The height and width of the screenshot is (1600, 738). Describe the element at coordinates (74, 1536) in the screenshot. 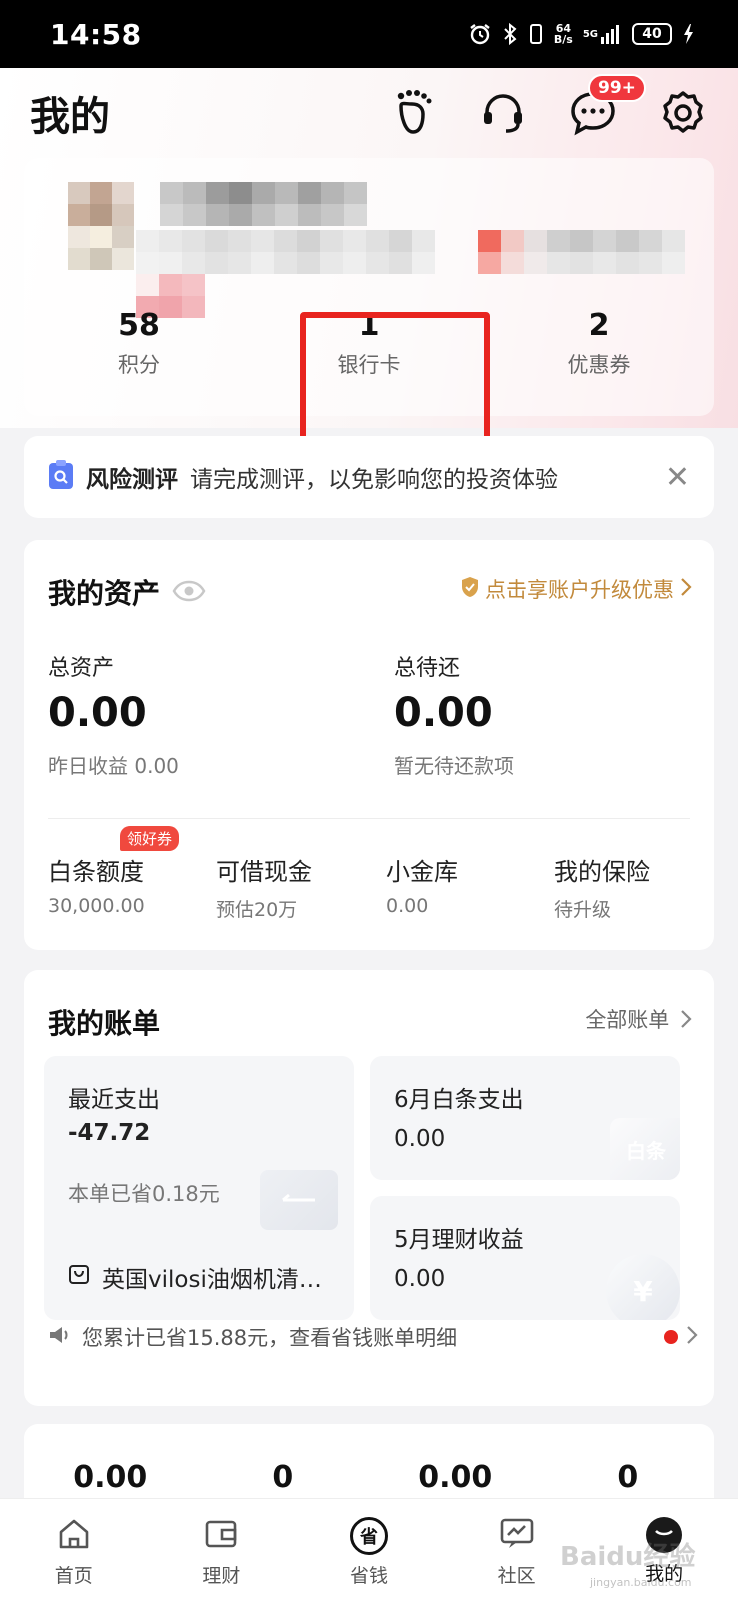

I see `home-icon` at that location.